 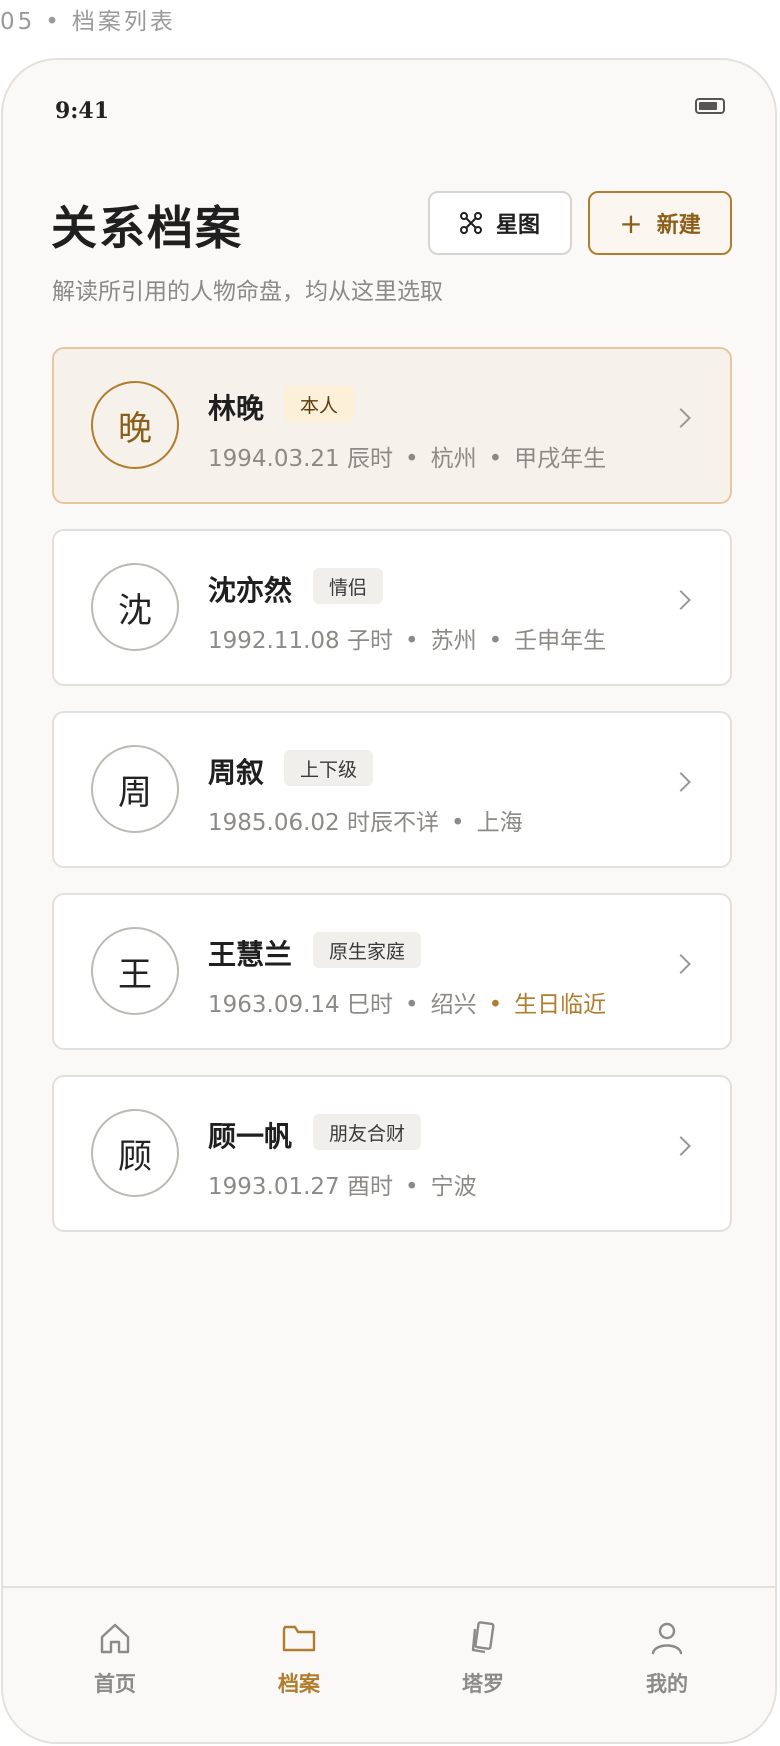 What do you see at coordinates (631, 223) in the screenshot?
I see `plus-icon: +` at bounding box center [631, 223].